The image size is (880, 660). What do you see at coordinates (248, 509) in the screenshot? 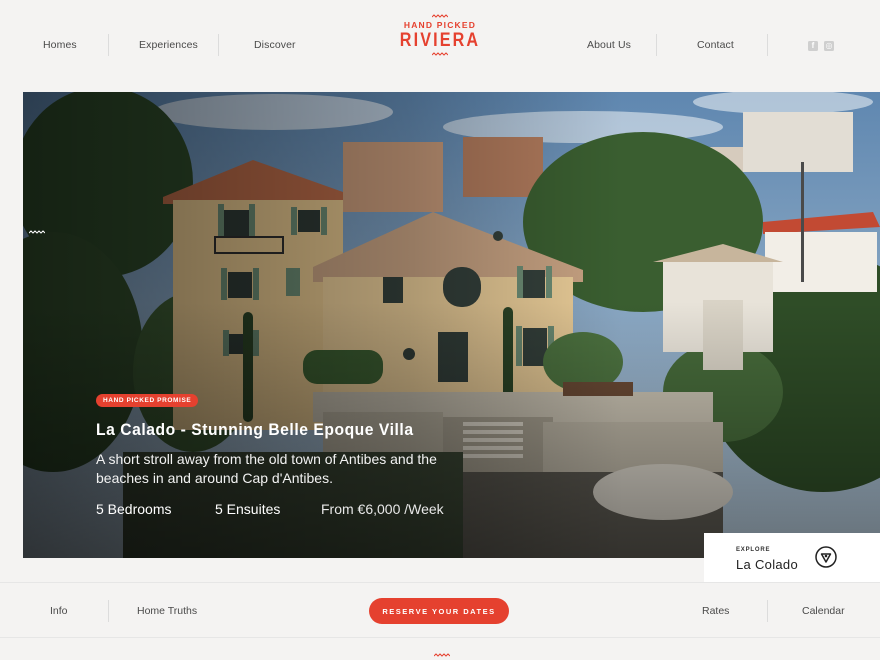
I see `ensuites-count: 5 Ensuites` at bounding box center [248, 509].